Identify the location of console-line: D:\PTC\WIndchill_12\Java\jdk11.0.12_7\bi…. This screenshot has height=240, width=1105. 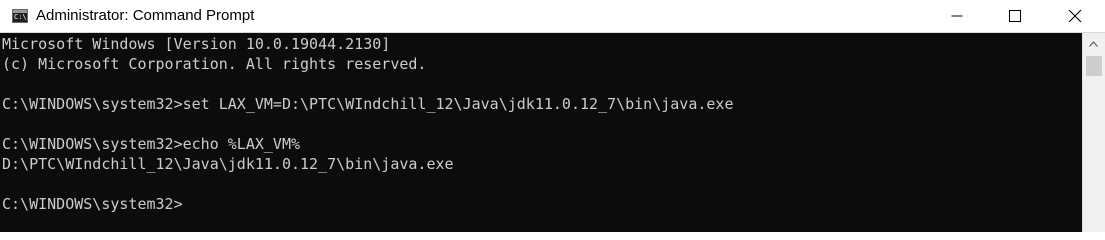
(228, 164).